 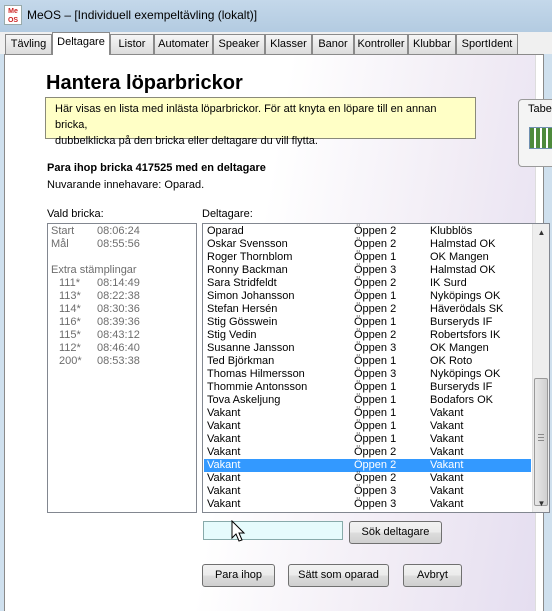 What do you see at coordinates (183, 44) in the screenshot?
I see `tab-automater: Automater` at bounding box center [183, 44].